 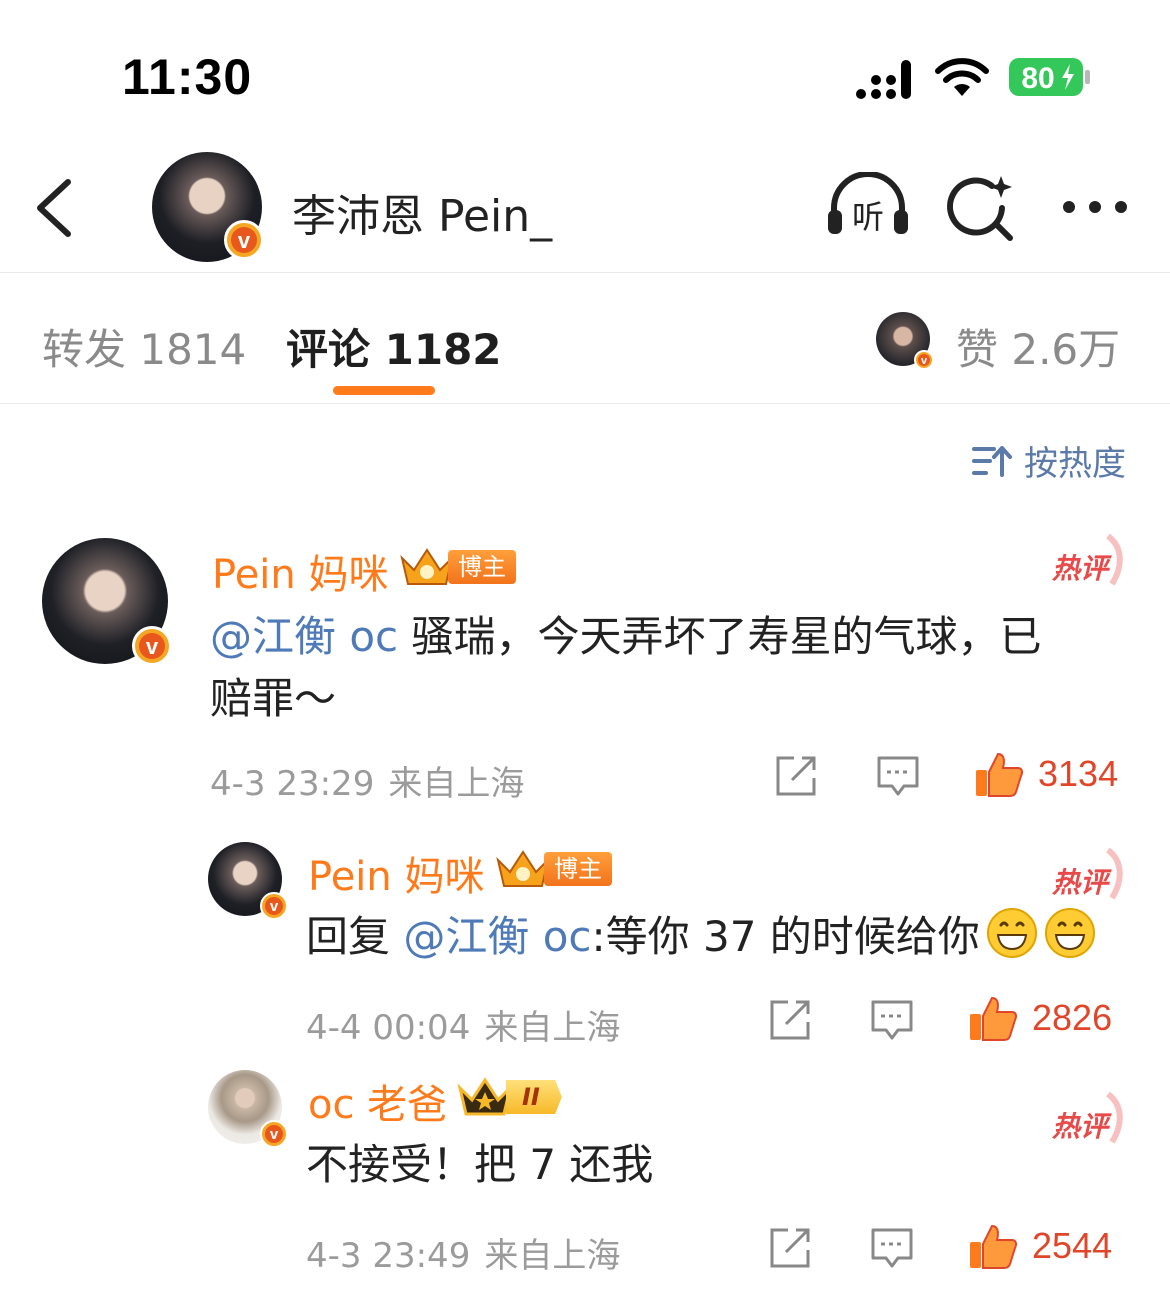 I want to click on comment-meta: 4-4 00:04 来自上海, so click(x=463, y=1024).